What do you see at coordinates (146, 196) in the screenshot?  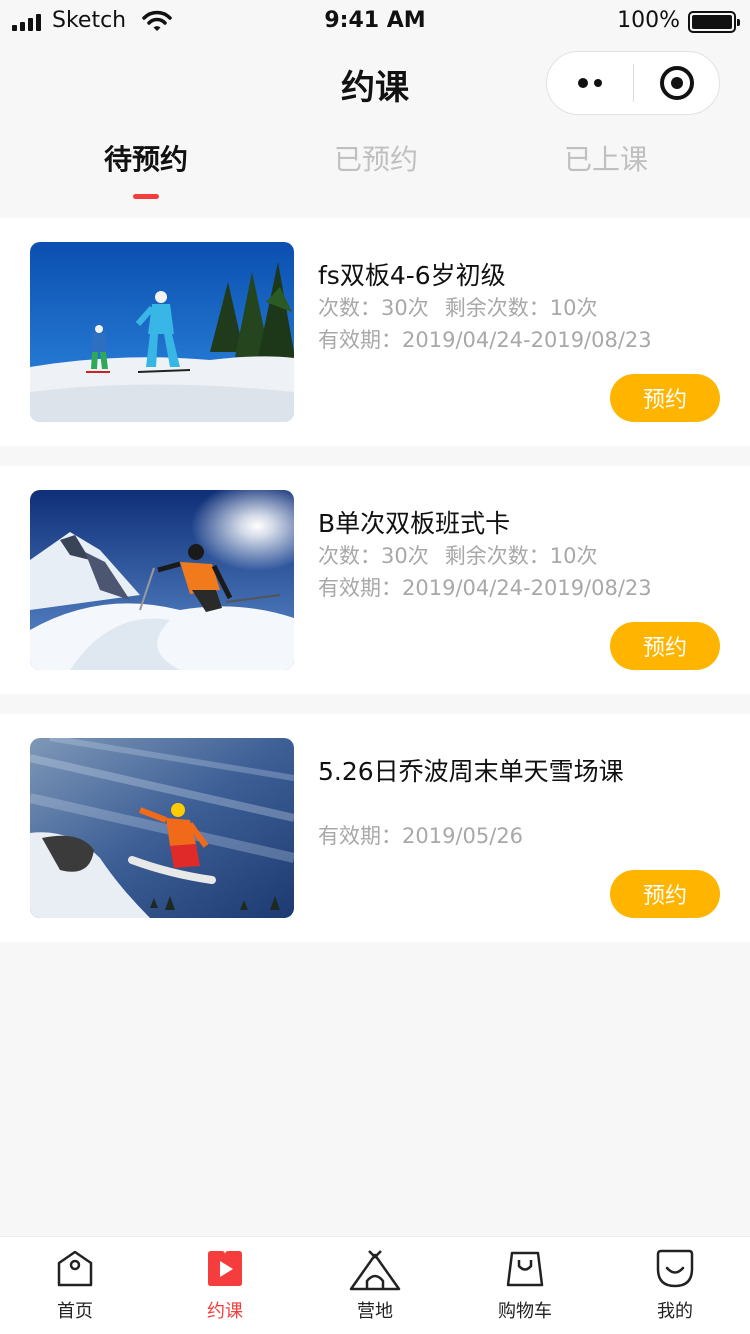 I see `active-tab-indicator` at bounding box center [146, 196].